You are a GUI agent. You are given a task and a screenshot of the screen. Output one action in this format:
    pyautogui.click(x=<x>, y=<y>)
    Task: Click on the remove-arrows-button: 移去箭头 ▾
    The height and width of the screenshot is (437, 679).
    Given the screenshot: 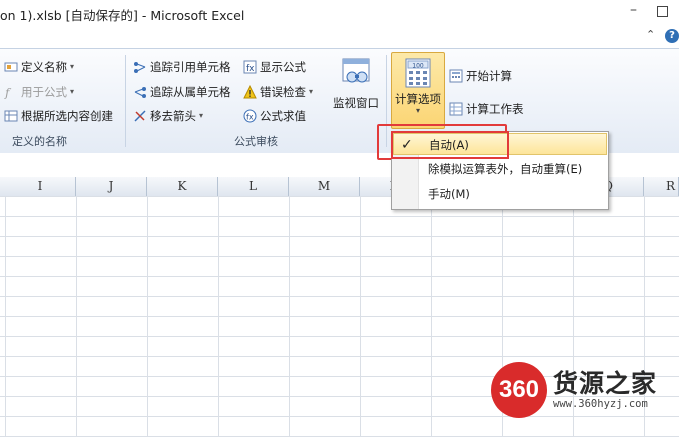 What is the action you would take?
    pyautogui.click(x=168, y=116)
    